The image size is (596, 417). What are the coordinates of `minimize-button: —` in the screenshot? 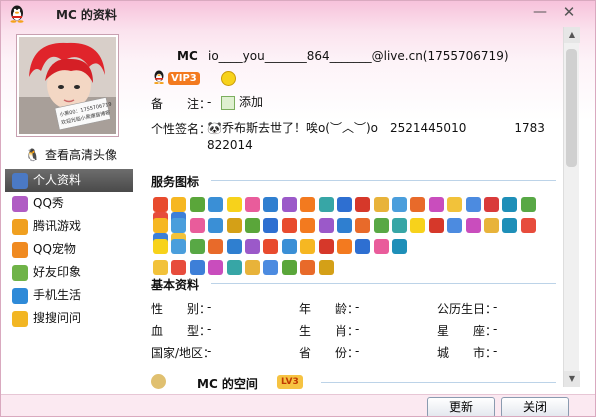 It's located at (540, 12).